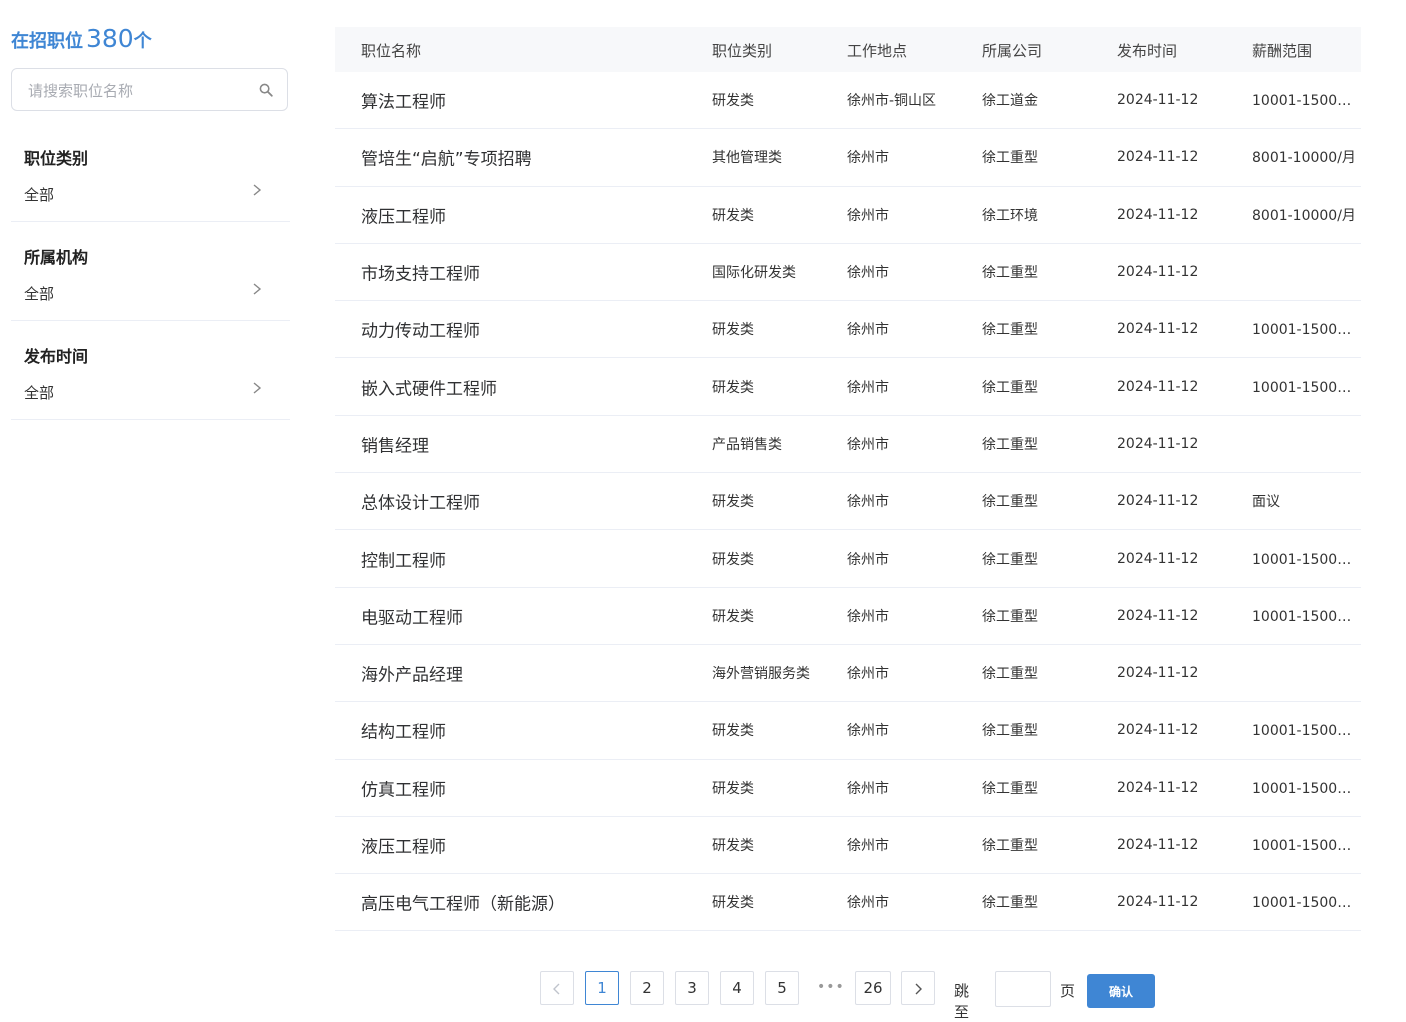 The image size is (1406, 1022). Describe the element at coordinates (526, 157) in the screenshot. I see `job-name: 管培生“启航”专项招聘` at that location.